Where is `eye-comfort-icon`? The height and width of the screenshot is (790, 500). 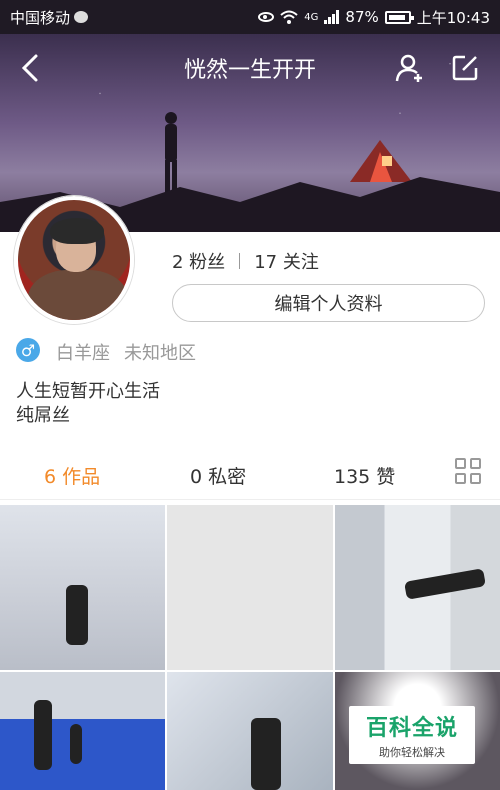
eye-comfort-icon is located at coordinates (266, 17).